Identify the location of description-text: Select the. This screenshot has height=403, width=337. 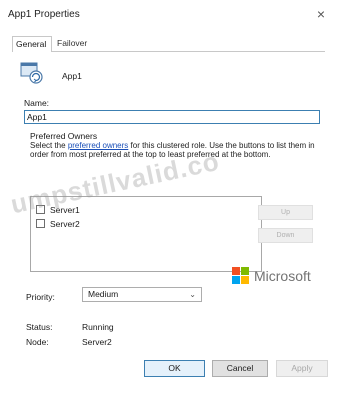
(49, 145).